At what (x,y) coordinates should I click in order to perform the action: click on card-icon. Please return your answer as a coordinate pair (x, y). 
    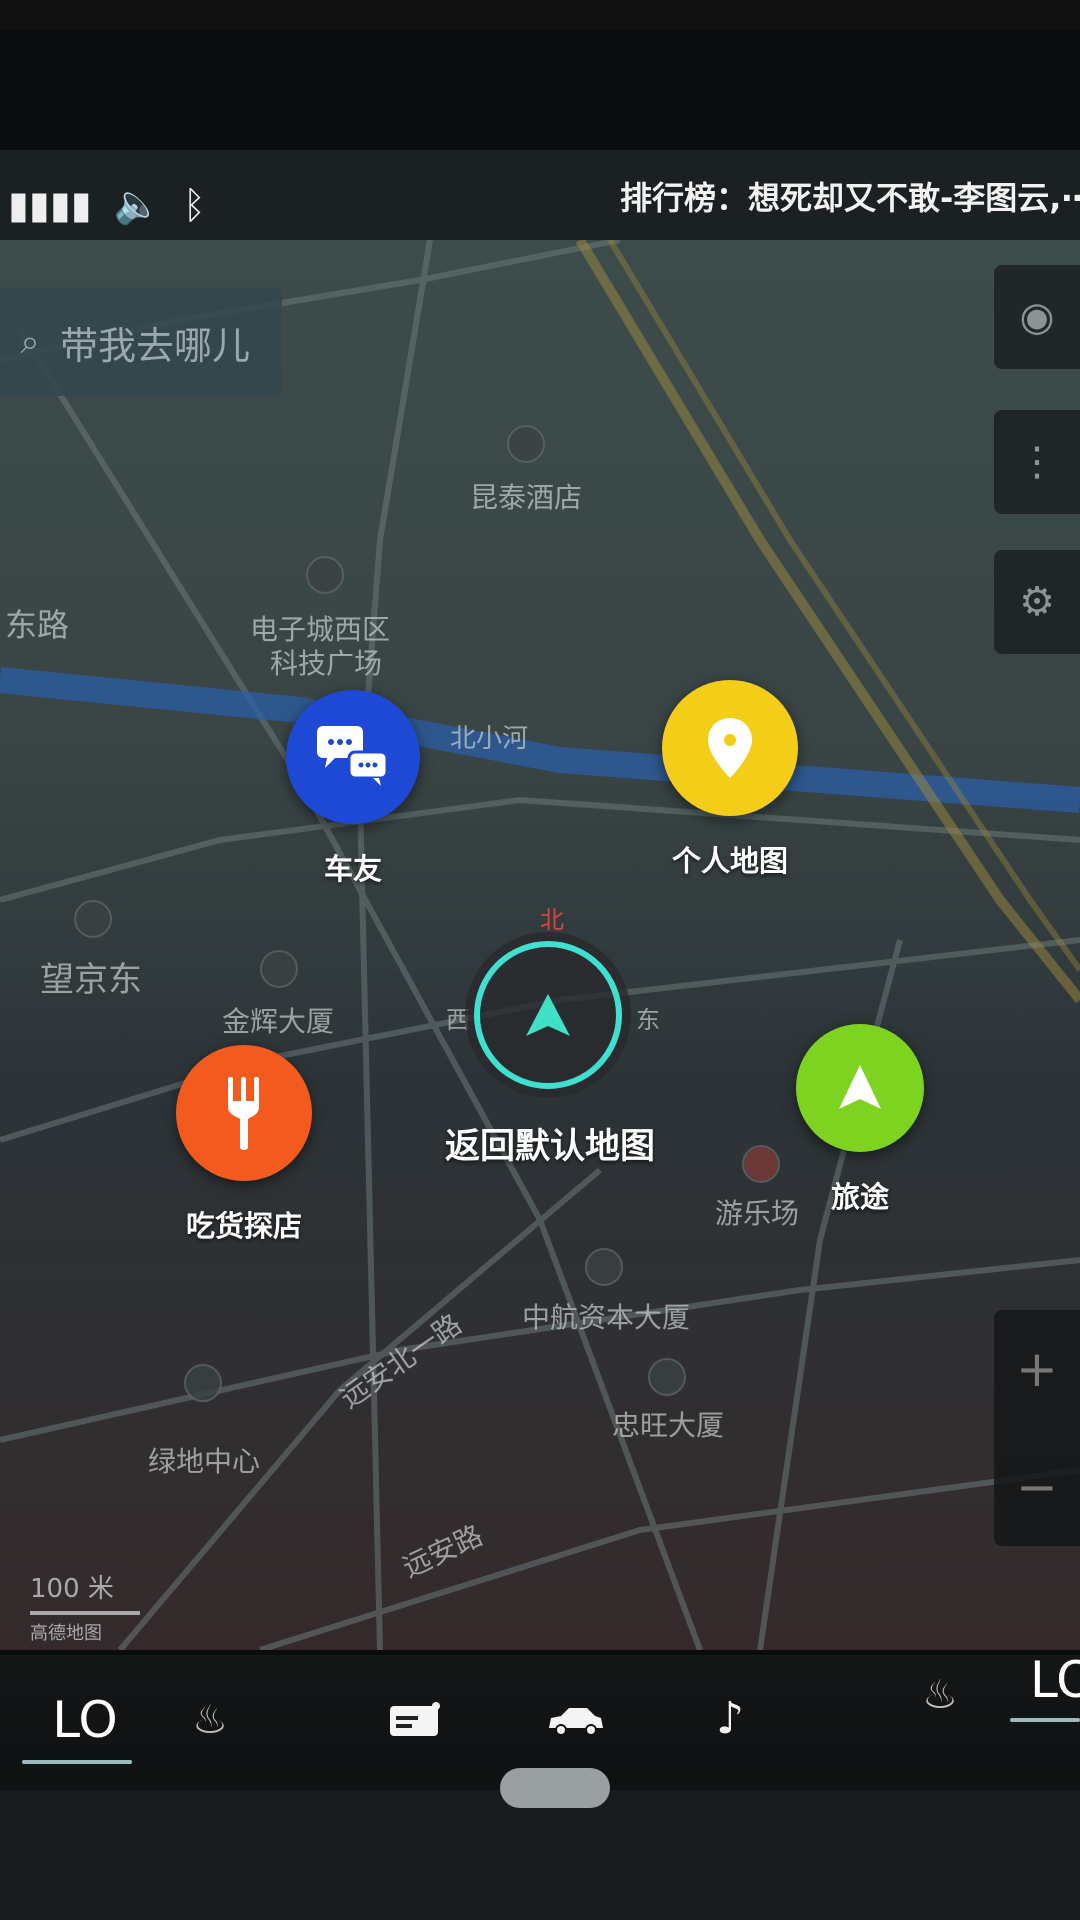
    Looking at the image, I should click on (415, 1719).